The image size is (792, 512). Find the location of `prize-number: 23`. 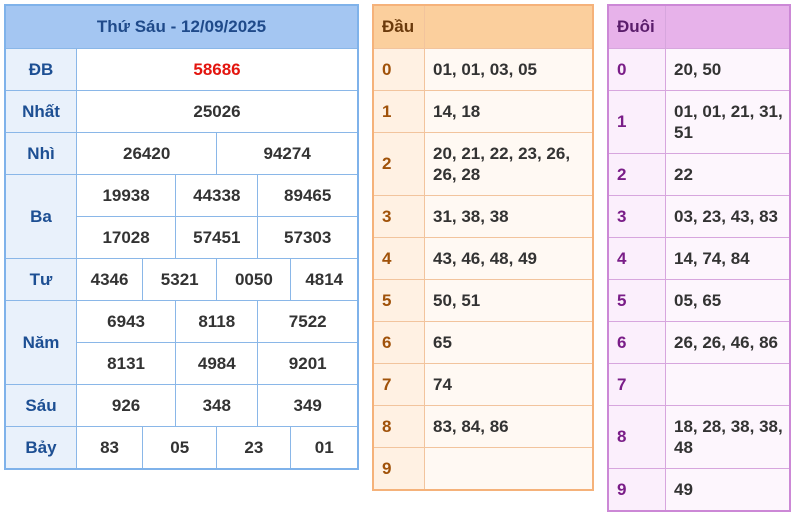

prize-number: 23 is located at coordinates (254, 448).